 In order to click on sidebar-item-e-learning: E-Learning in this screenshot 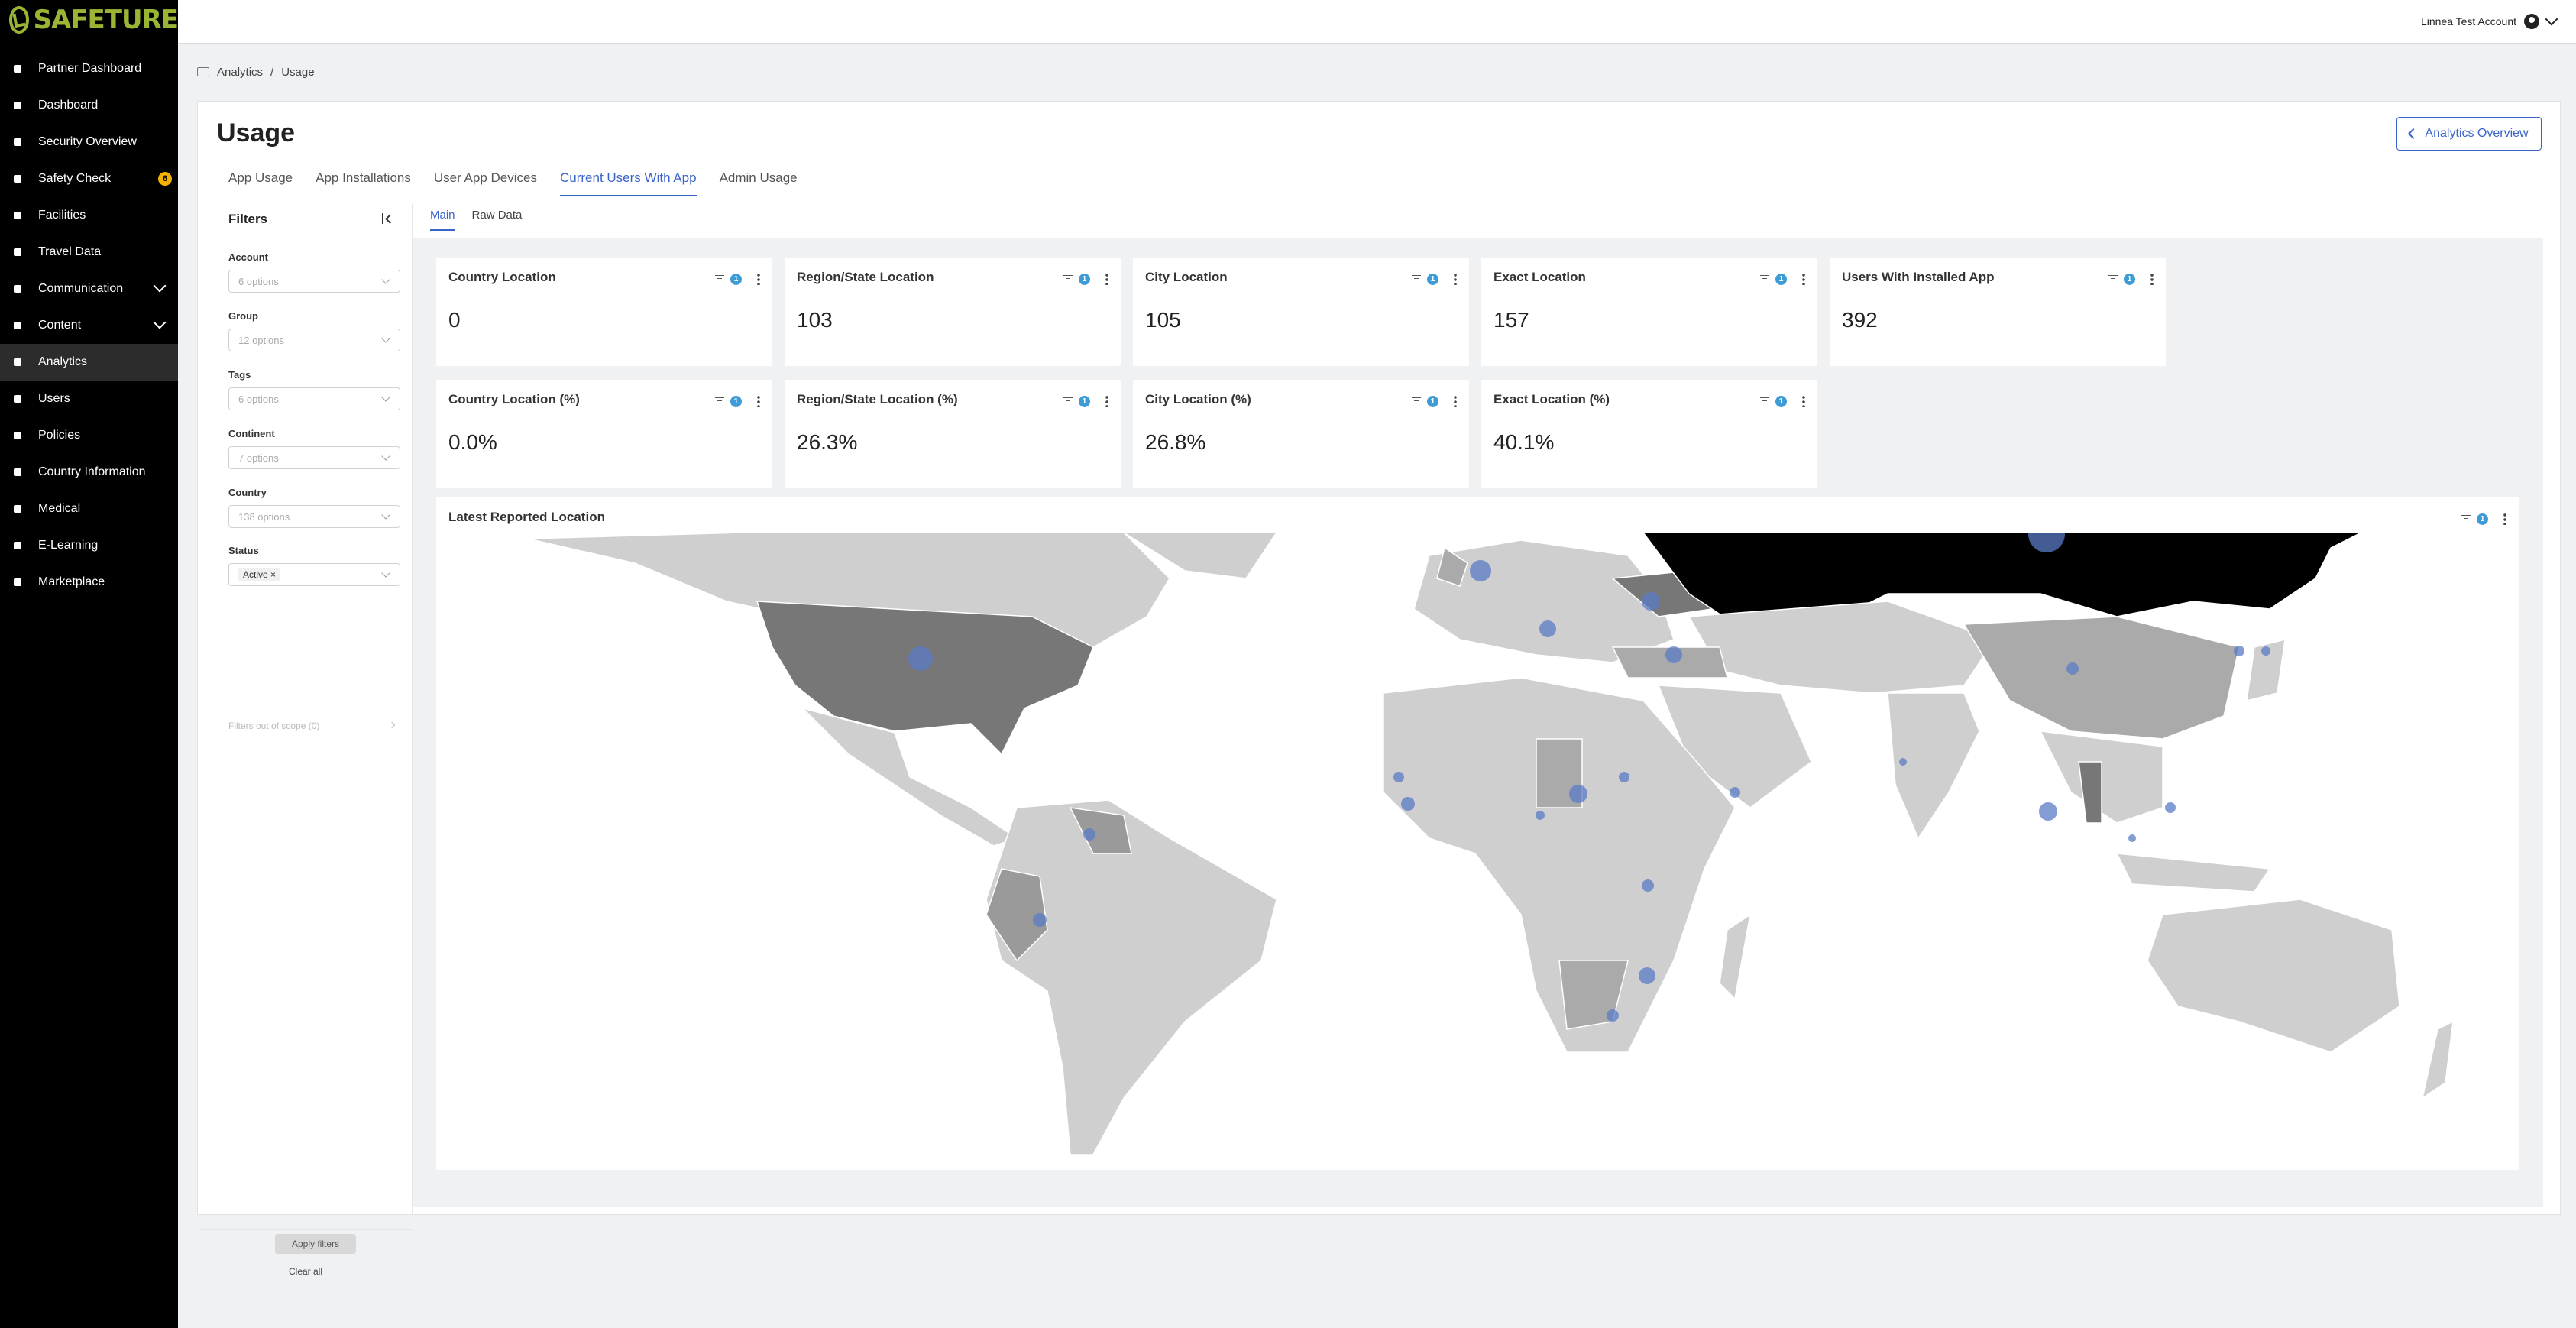, I will do `click(89, 546)`.